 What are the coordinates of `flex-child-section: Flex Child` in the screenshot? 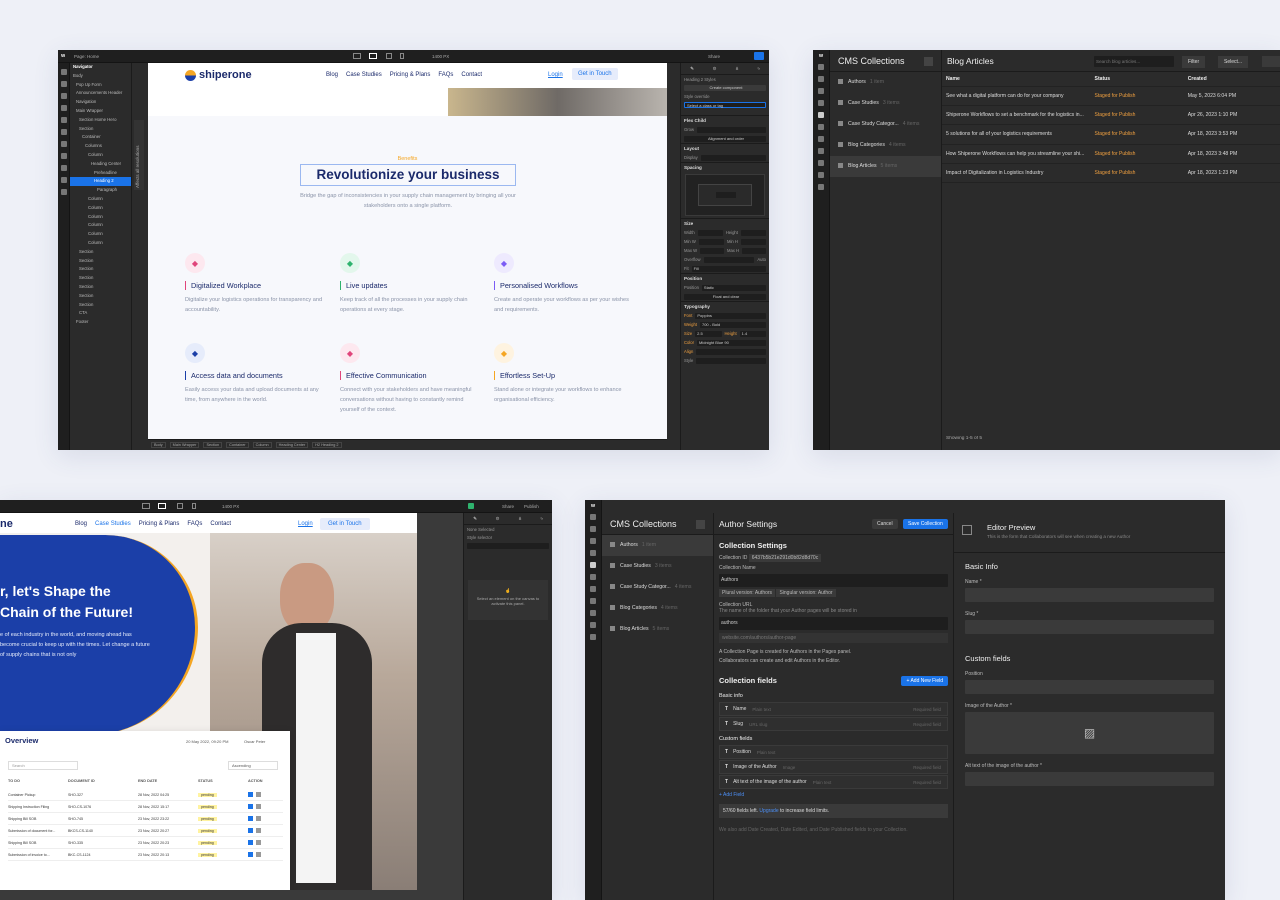 It's located at (725, 120).